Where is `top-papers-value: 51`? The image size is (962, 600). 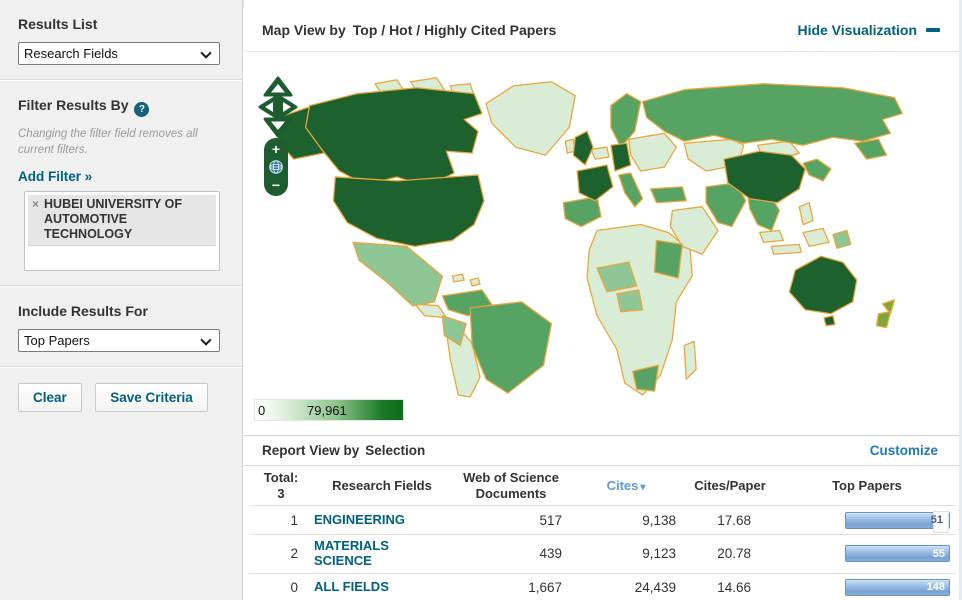
top-papers-value: 51 is located at coordinates (936, 520).